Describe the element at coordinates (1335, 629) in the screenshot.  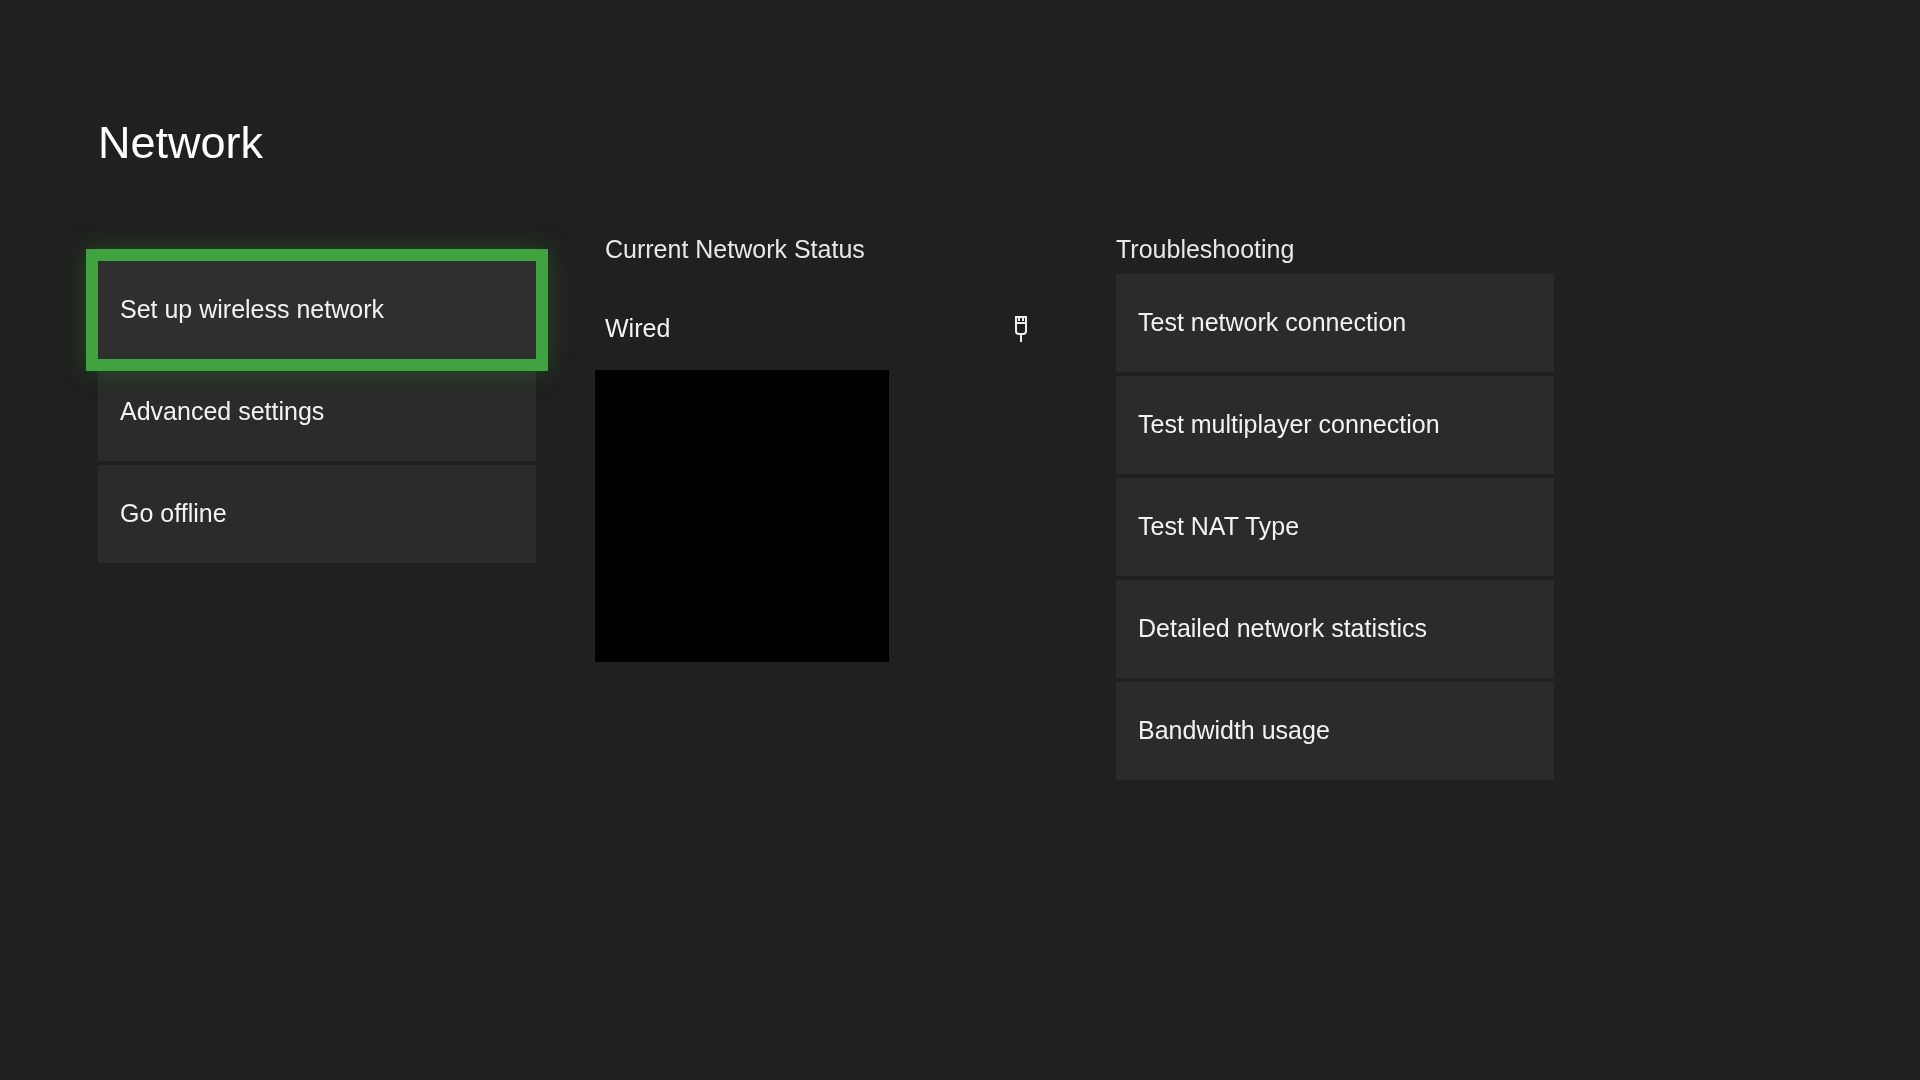
I see `menu-item: Detailed network statistics` at that location.